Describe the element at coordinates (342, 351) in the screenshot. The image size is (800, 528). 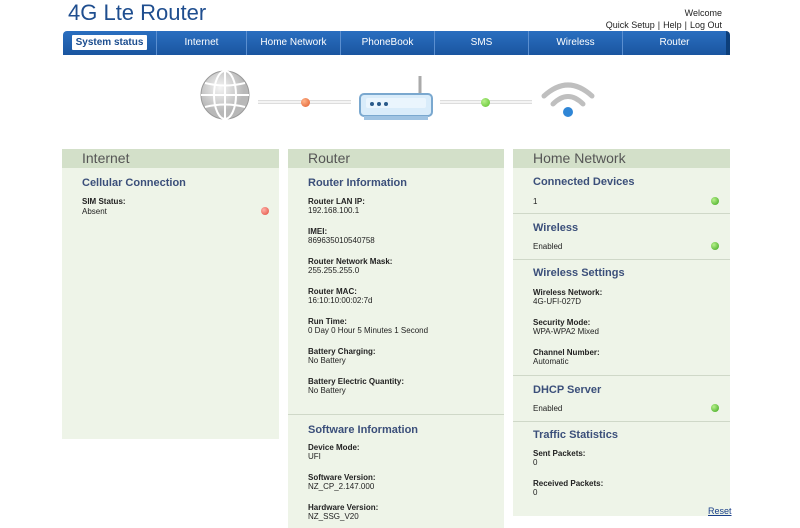
I see `field-label: Battery Charging:` at that location.